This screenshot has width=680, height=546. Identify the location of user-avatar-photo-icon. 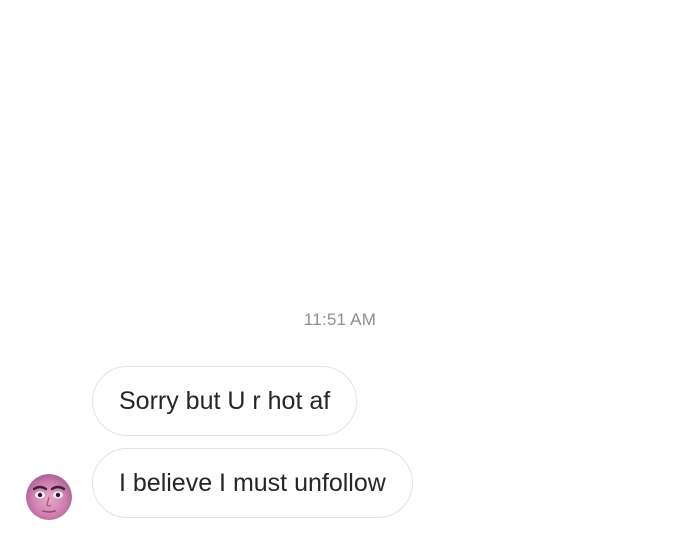
(49, 497).